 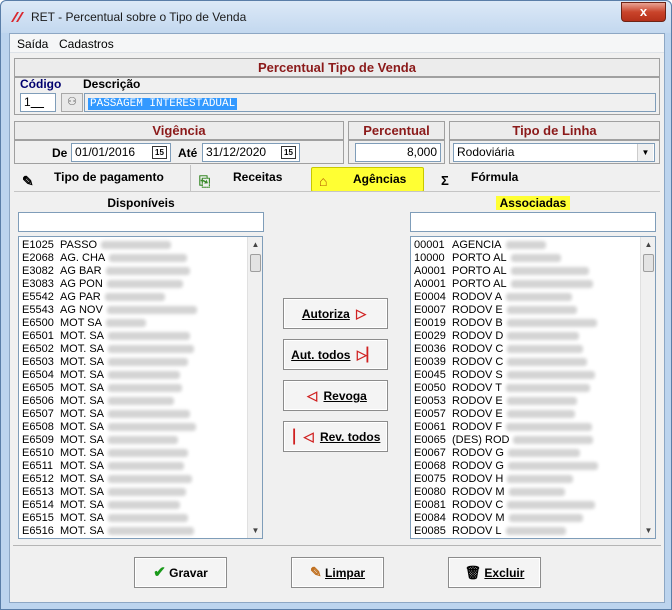 I want to click on percentual-input: 8,000, so click(x=398, y=152).